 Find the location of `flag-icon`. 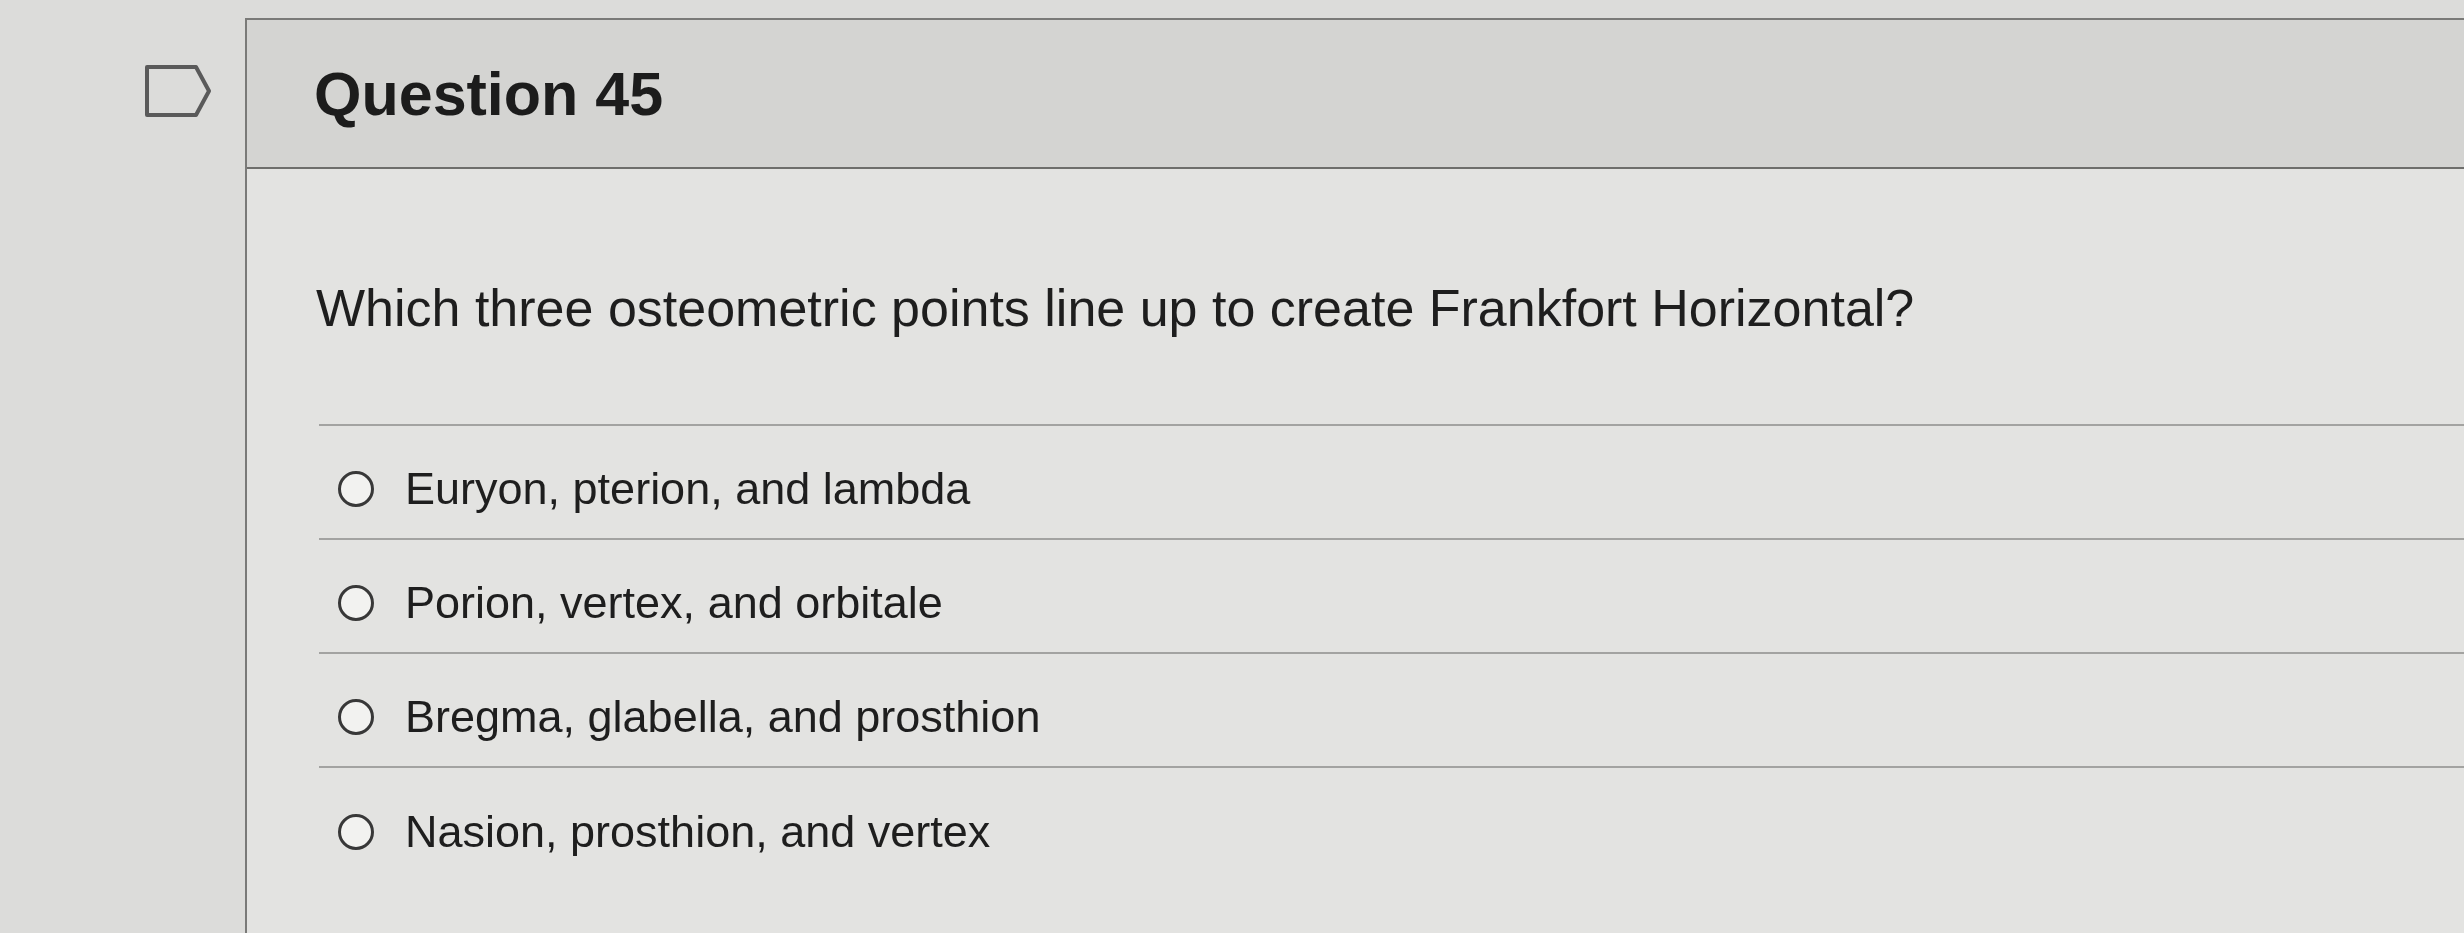

flag-icon is located at coordinates (178, 91).